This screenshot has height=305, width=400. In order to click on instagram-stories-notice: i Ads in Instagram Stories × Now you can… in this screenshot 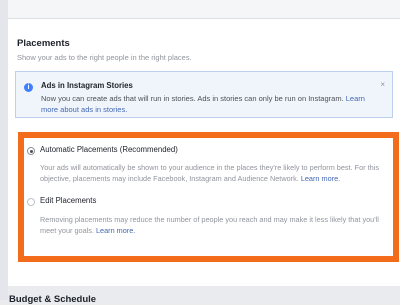, I will do `click(204, 94)`.